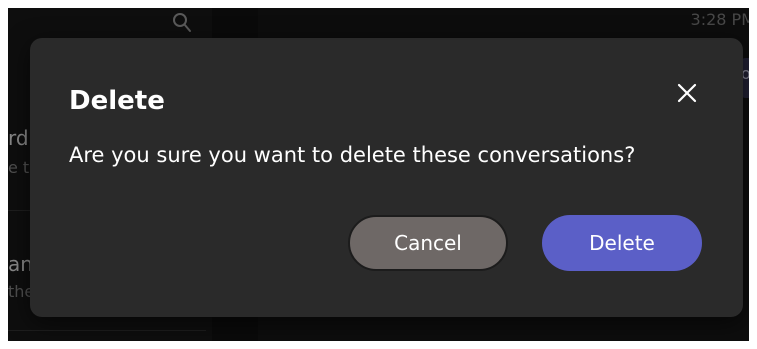 The image size is (757, 349). I want to click on delete-button: Delete, so click(622, 243).